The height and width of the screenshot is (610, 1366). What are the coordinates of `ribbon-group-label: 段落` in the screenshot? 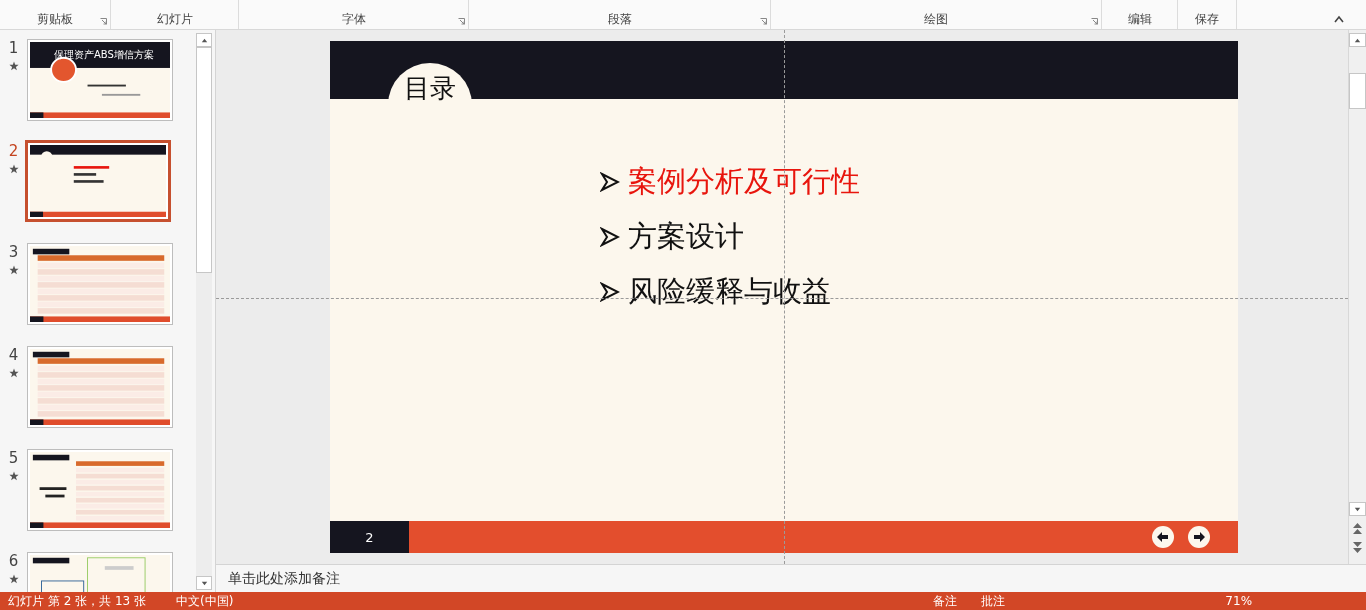 It's located at (619, 19).